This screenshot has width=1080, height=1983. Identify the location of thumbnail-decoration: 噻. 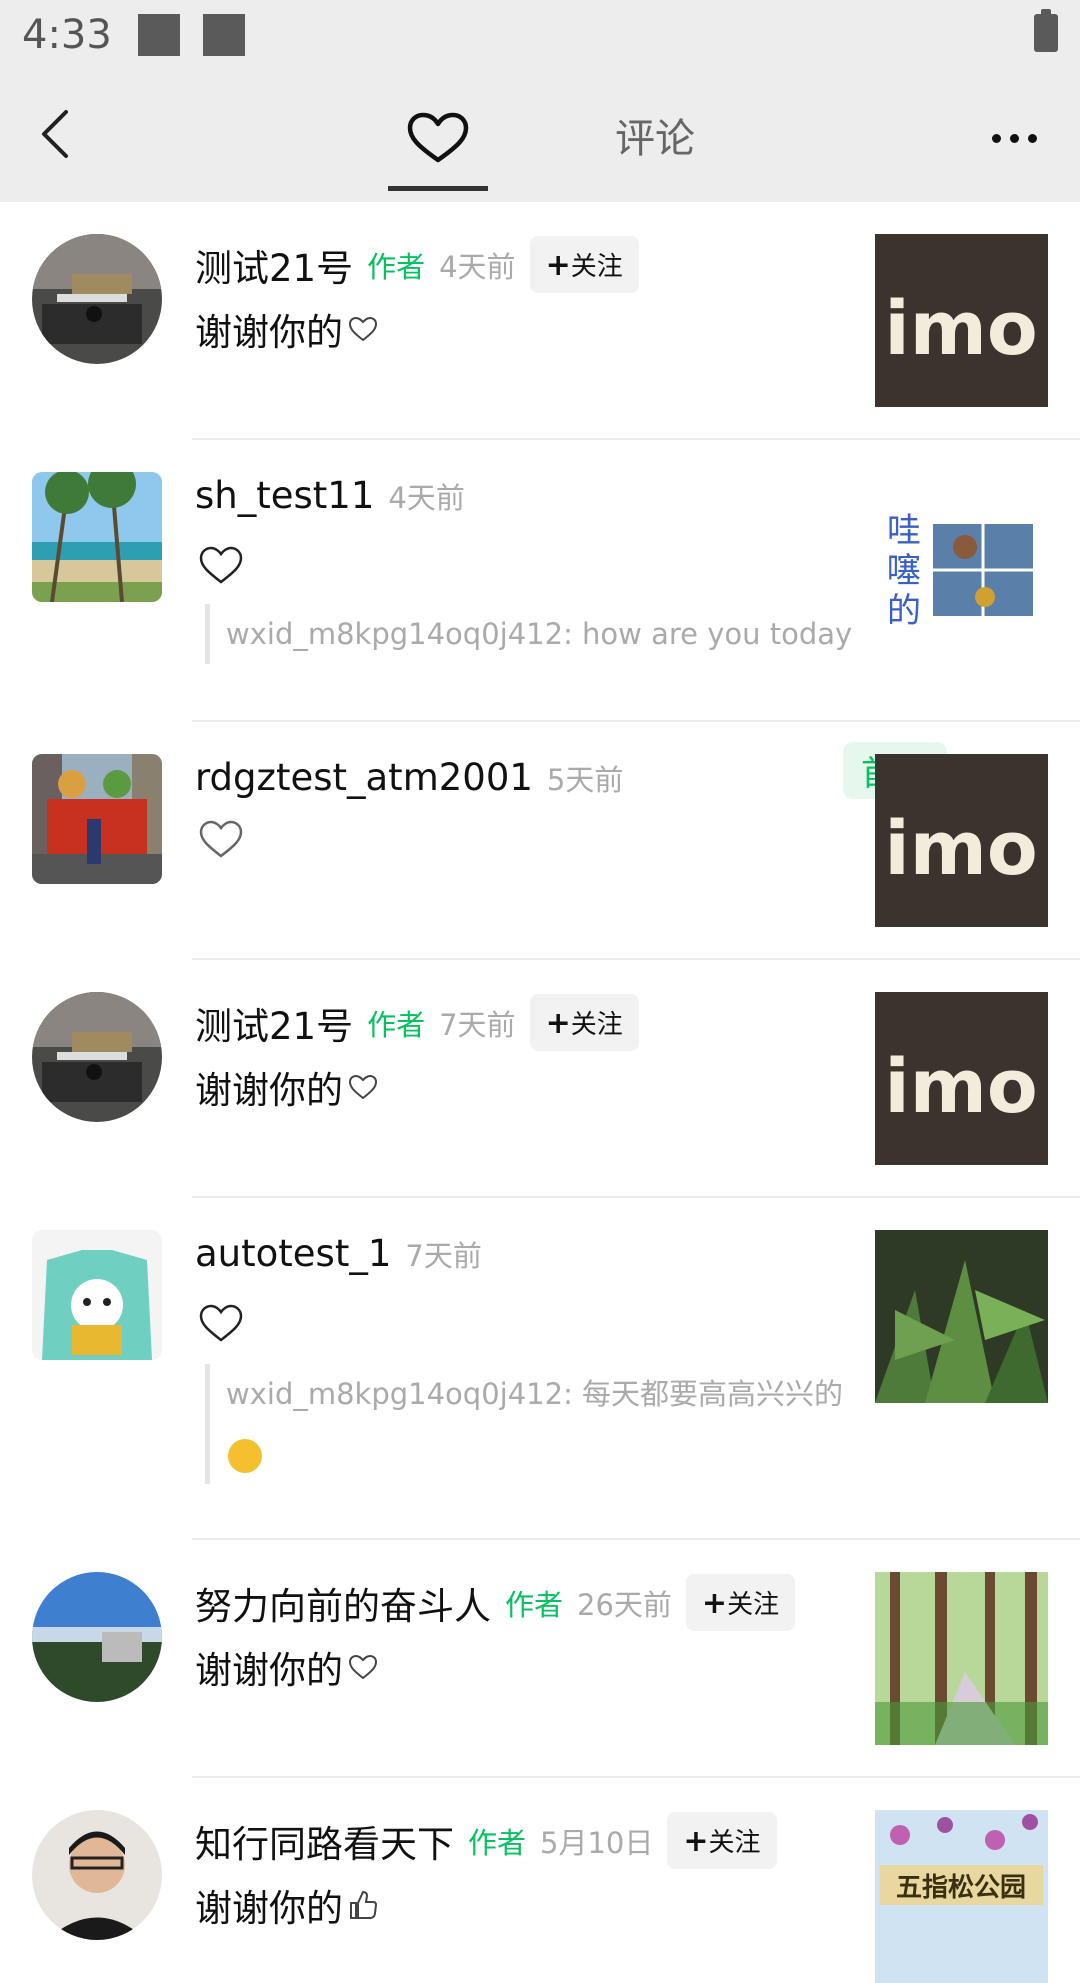
(904, 571).